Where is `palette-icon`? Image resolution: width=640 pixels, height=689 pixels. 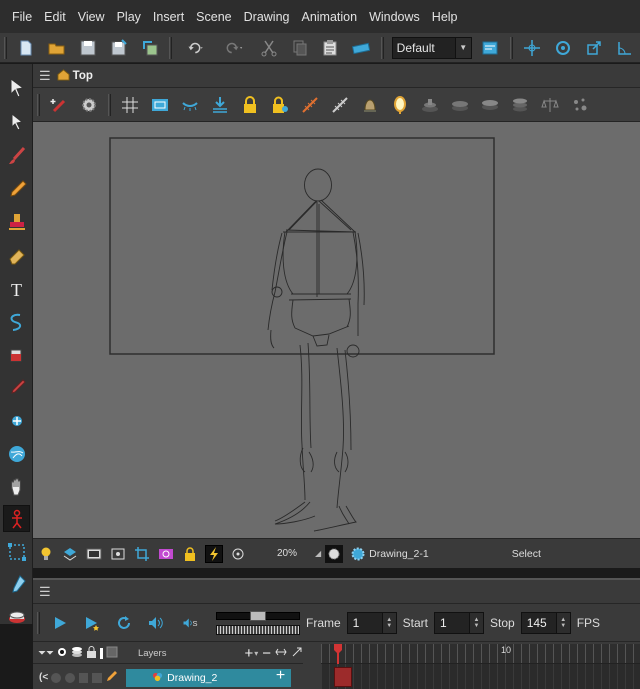
palette-icon is located at coordinates (166, 554).